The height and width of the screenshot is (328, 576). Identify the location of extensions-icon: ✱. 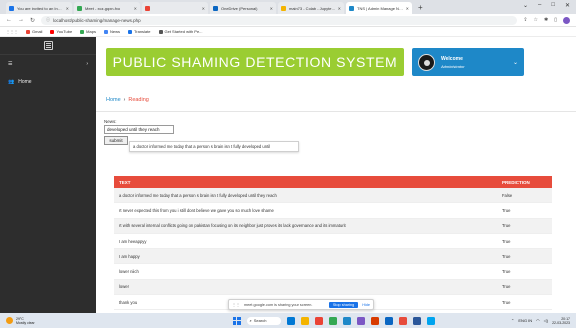
(546, 20).